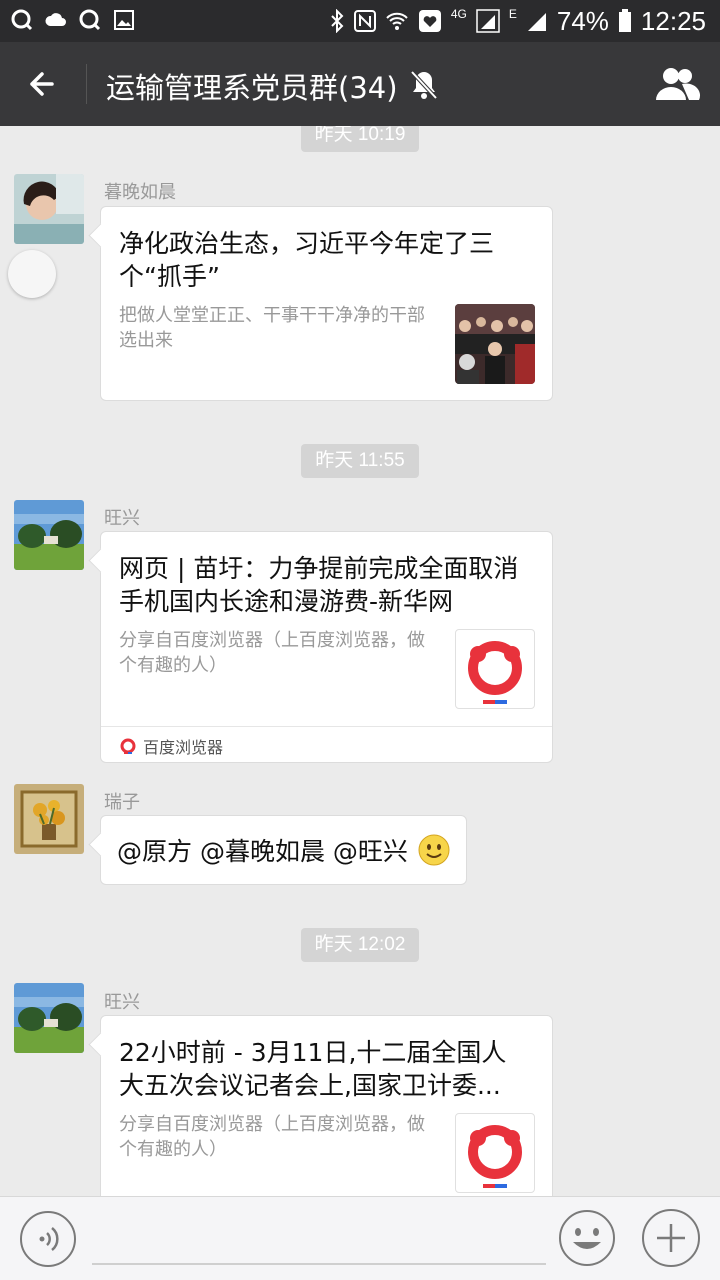 The image size is (720, 1280). I want to click on clock: 12:25, so click(673, 20).